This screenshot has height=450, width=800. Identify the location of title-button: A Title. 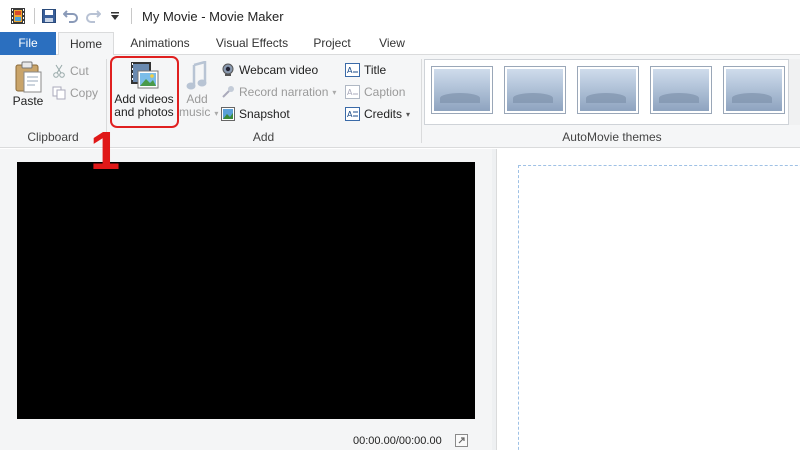
(365, 70).